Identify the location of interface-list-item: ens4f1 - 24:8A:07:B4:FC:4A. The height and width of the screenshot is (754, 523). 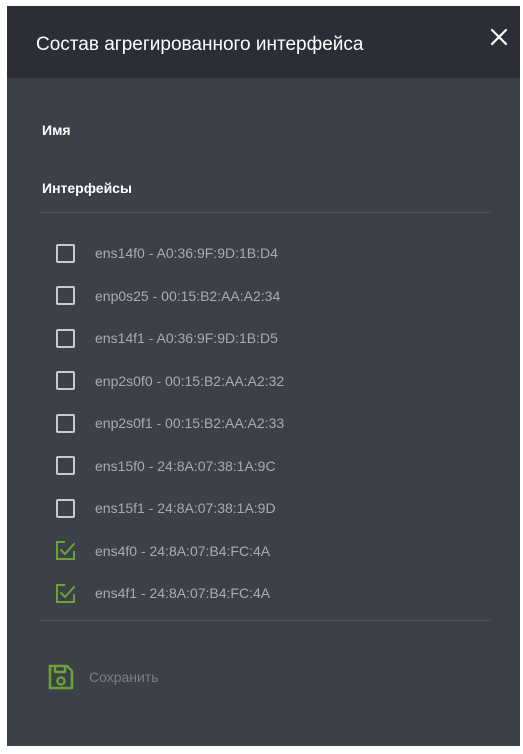
(276, 593).